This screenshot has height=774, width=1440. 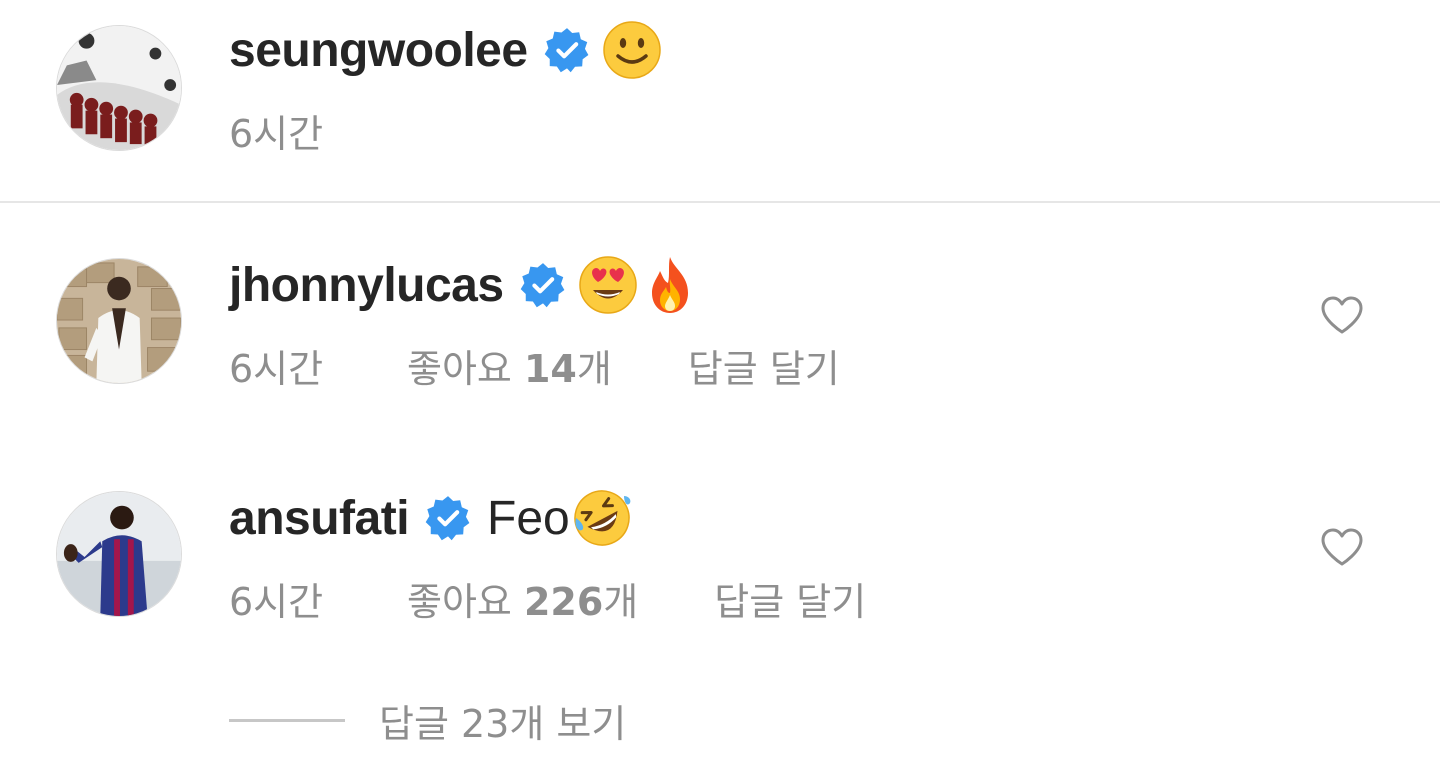 I want to click on view-replies-button: 답글 23개 보기, so click(x=428, y=720).